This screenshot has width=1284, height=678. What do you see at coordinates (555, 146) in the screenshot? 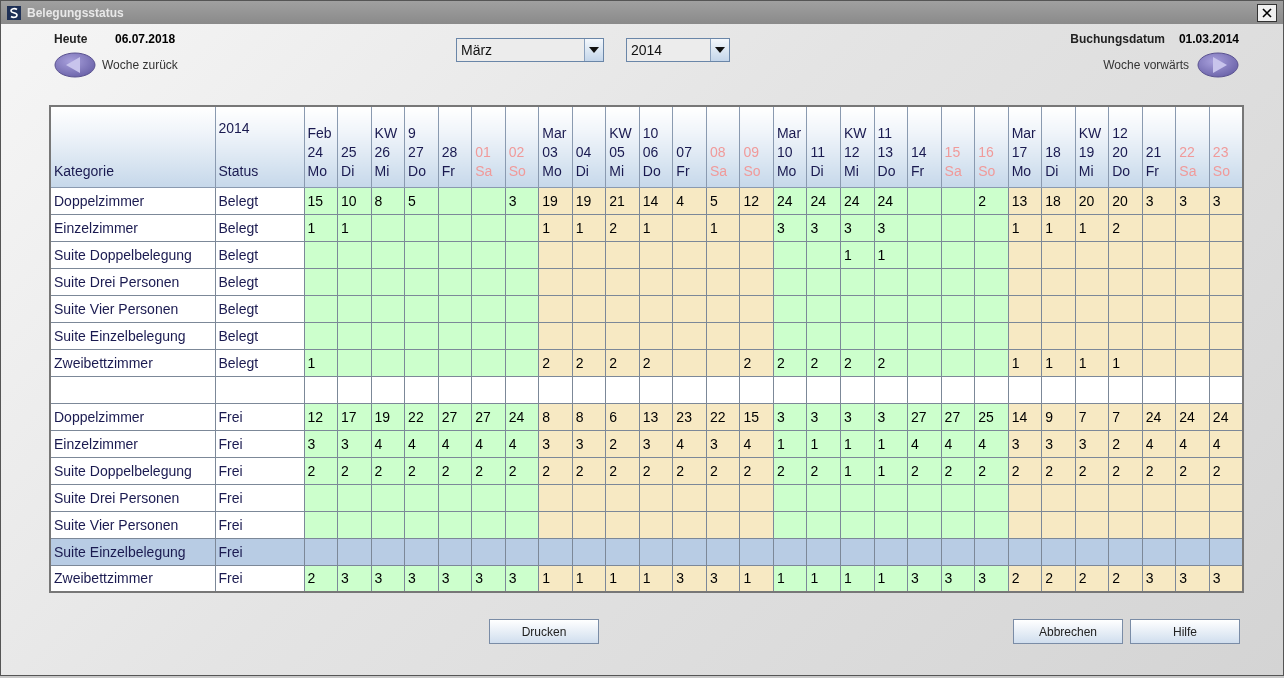
I see `day-header: Mar 03 Mo` at bounding box center [555, 146].